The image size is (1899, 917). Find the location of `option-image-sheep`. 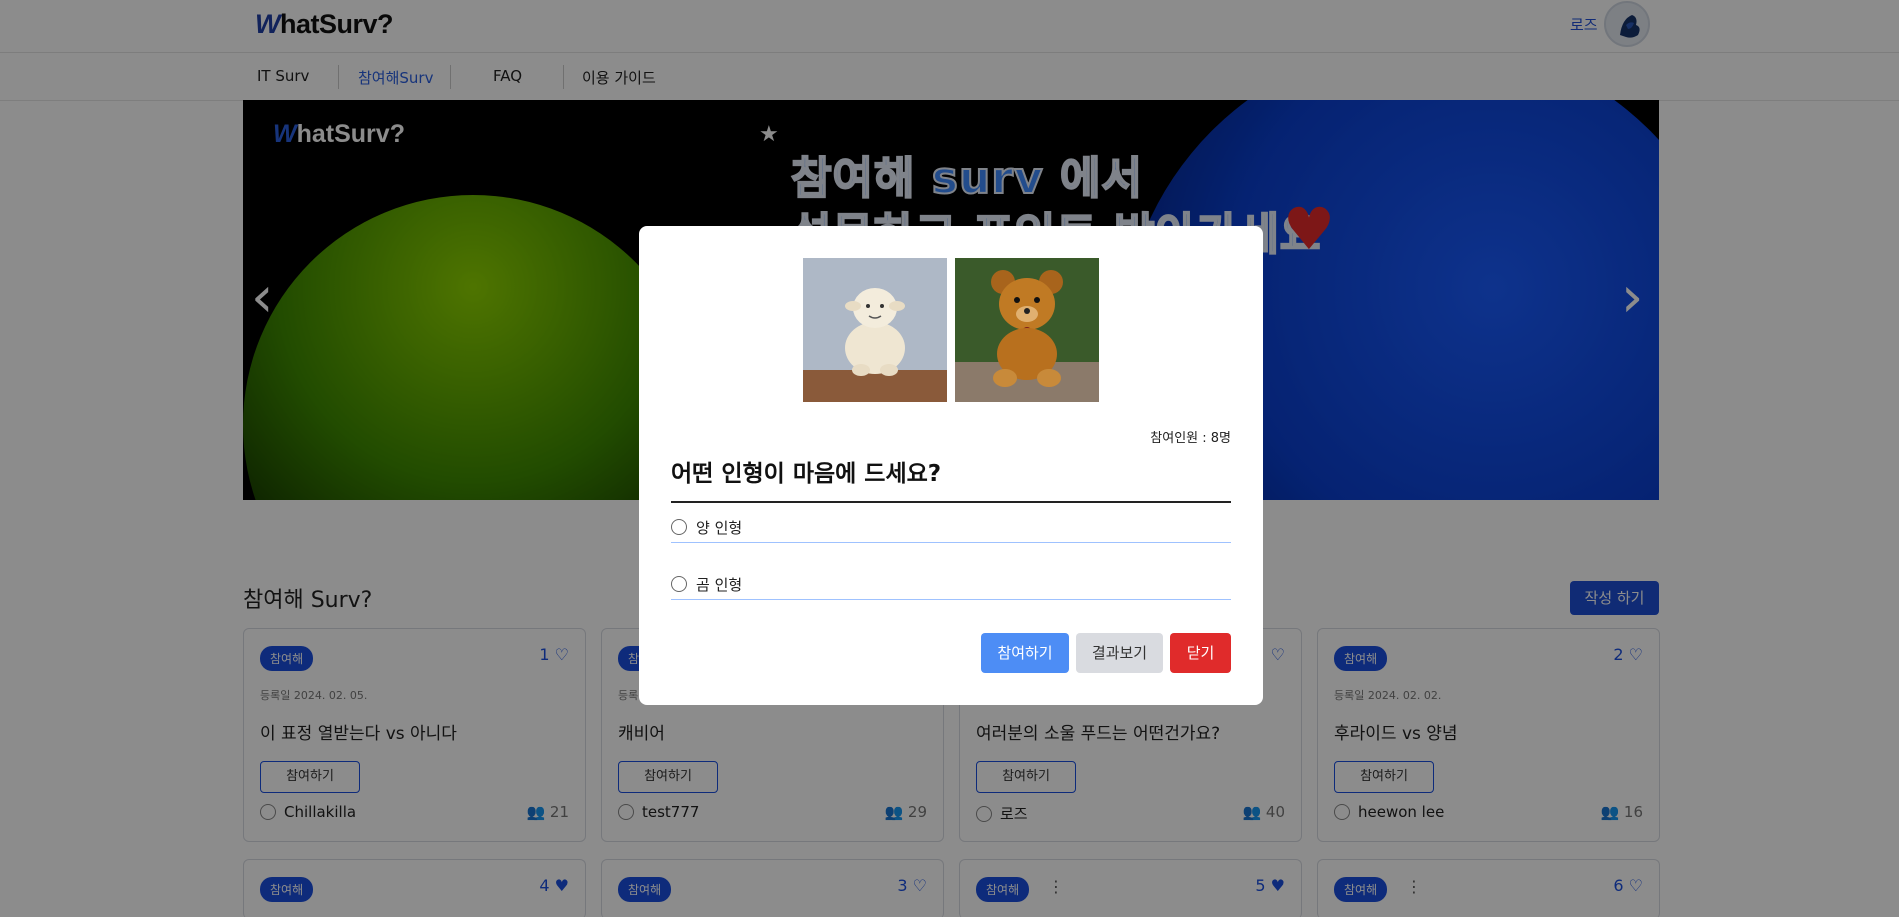

option-image-sheep is located at coordinates (875, 330).